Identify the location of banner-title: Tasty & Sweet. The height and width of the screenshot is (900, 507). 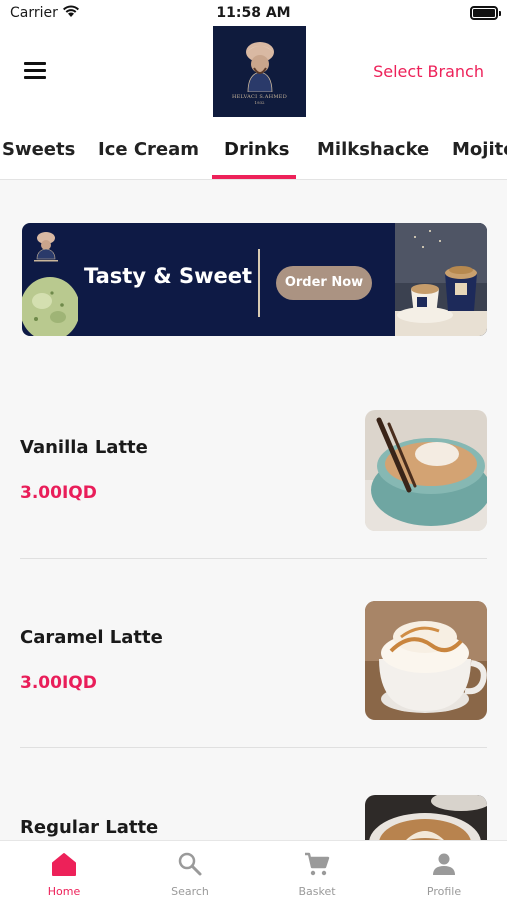
(168, 276).